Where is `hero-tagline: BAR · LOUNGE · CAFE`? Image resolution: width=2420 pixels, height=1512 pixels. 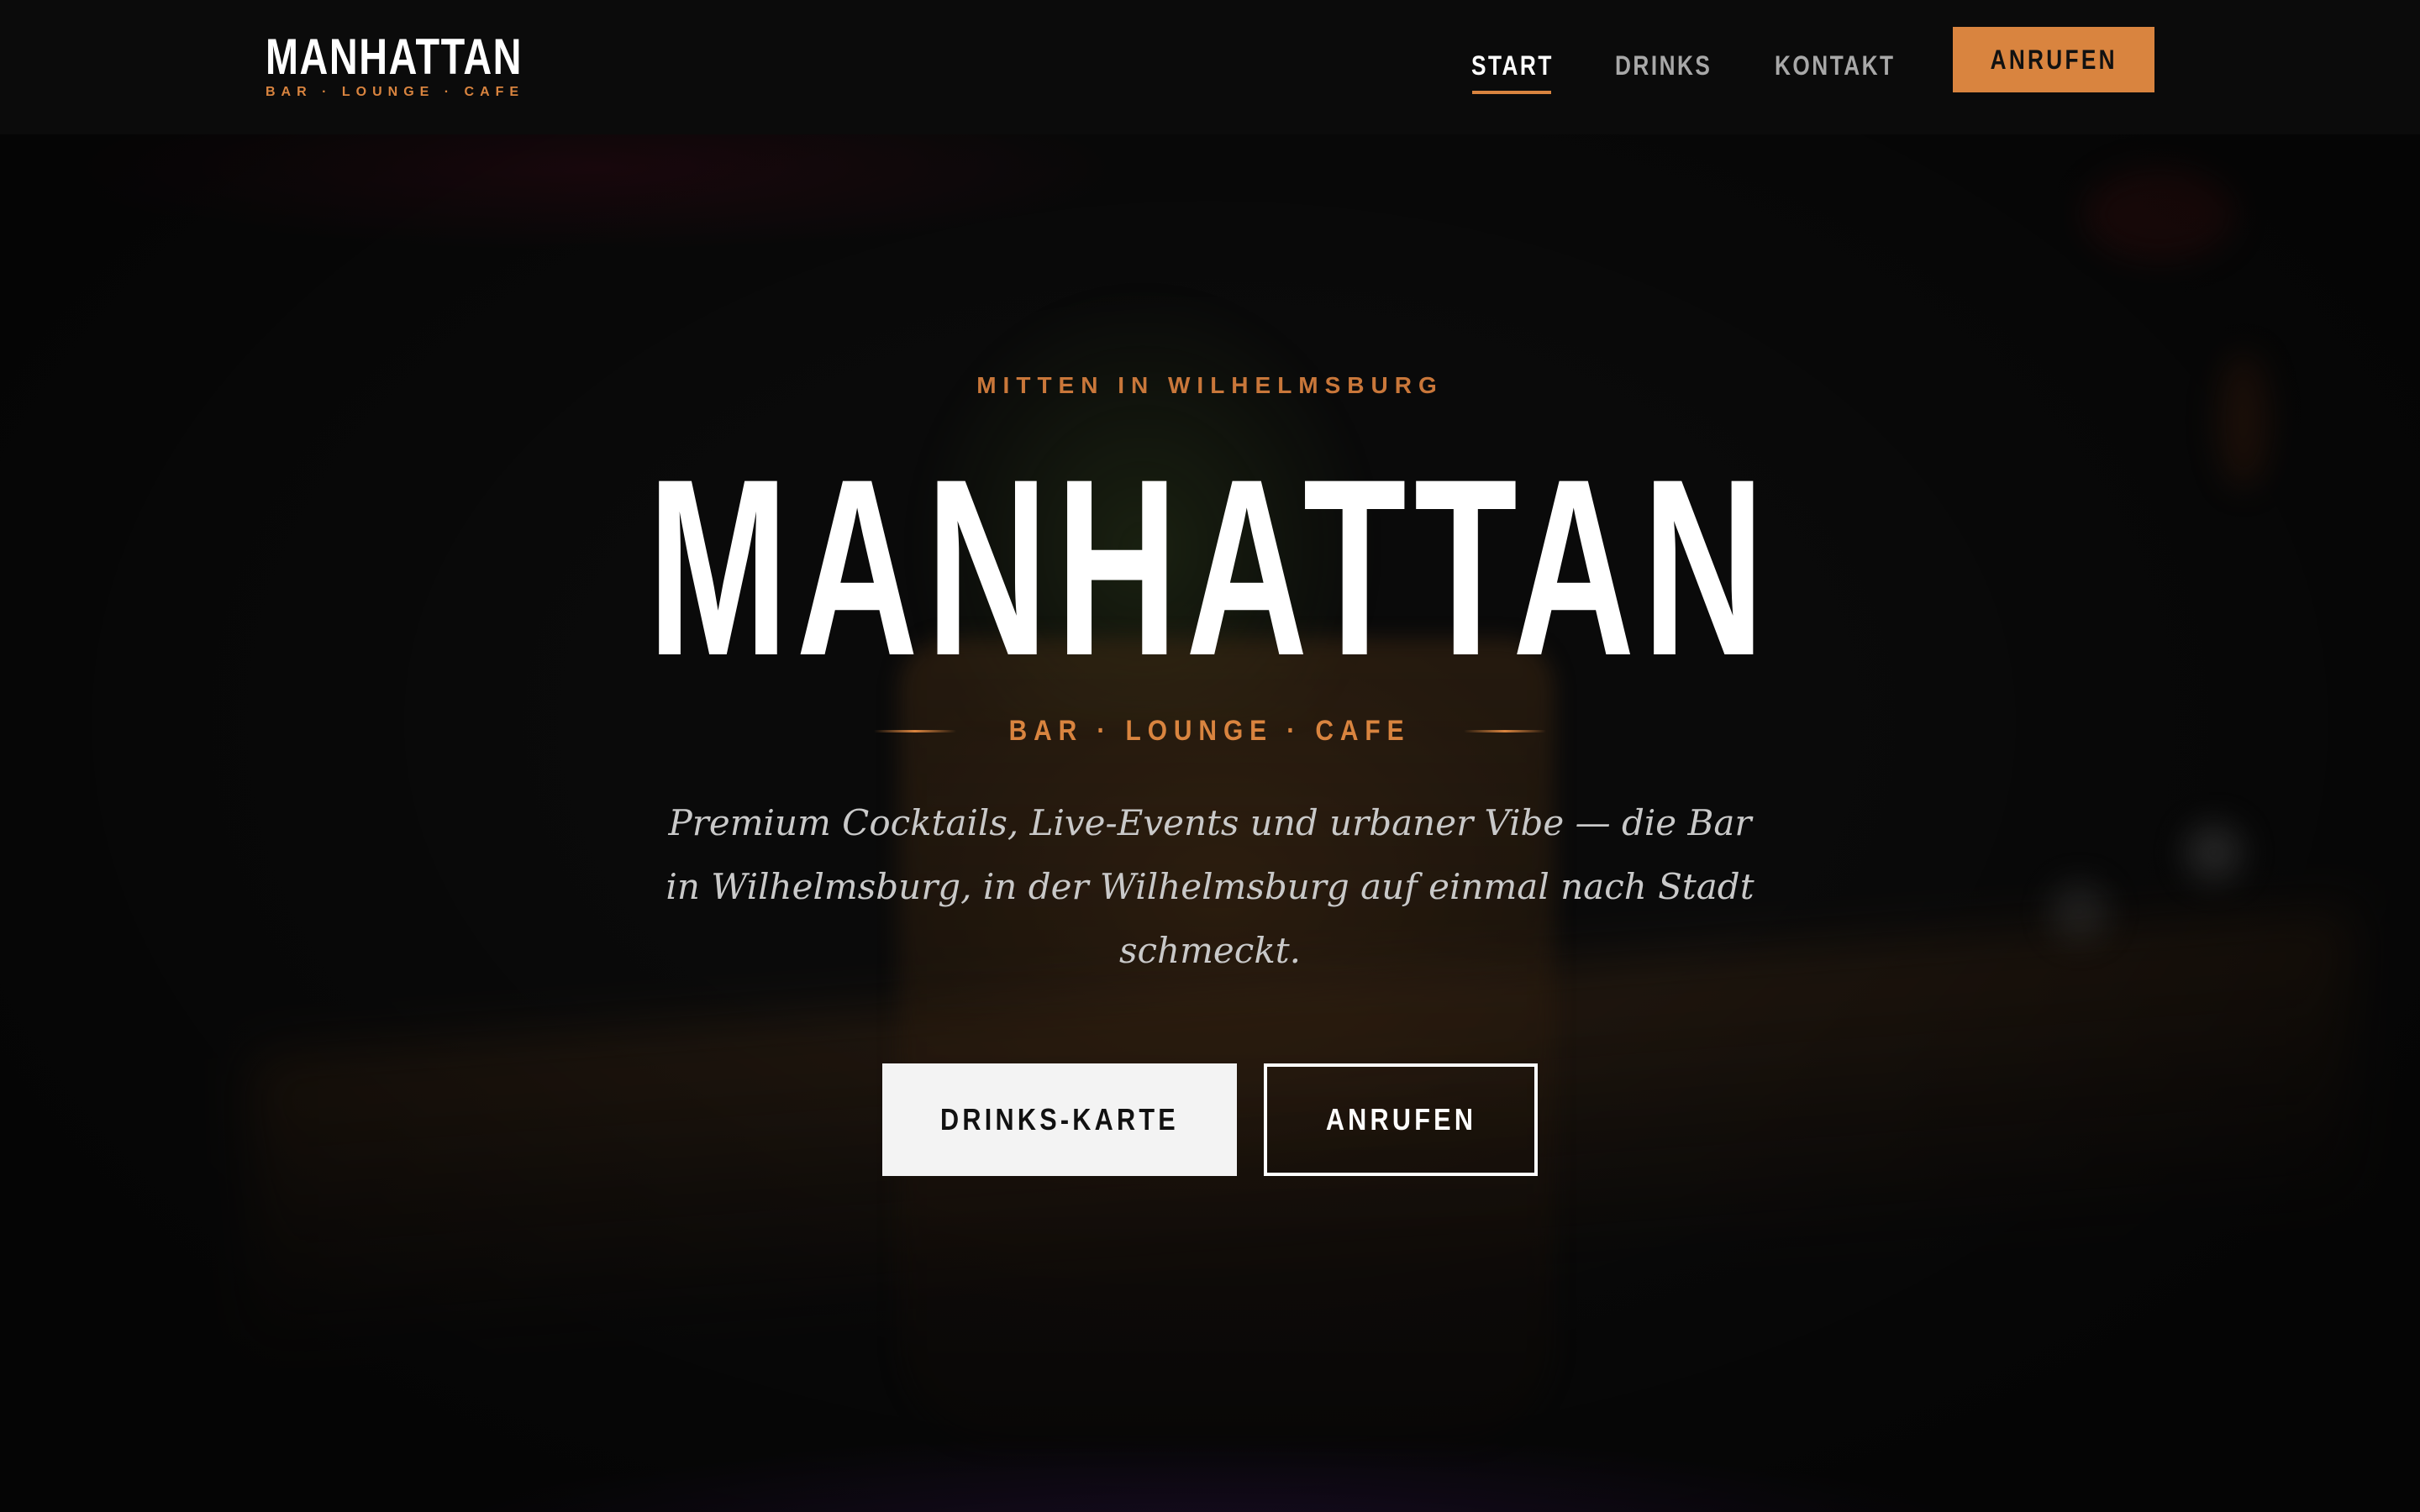
hero-tagline: BAR · LOUNGE · CAFE is located at coordinates (1210, 730).